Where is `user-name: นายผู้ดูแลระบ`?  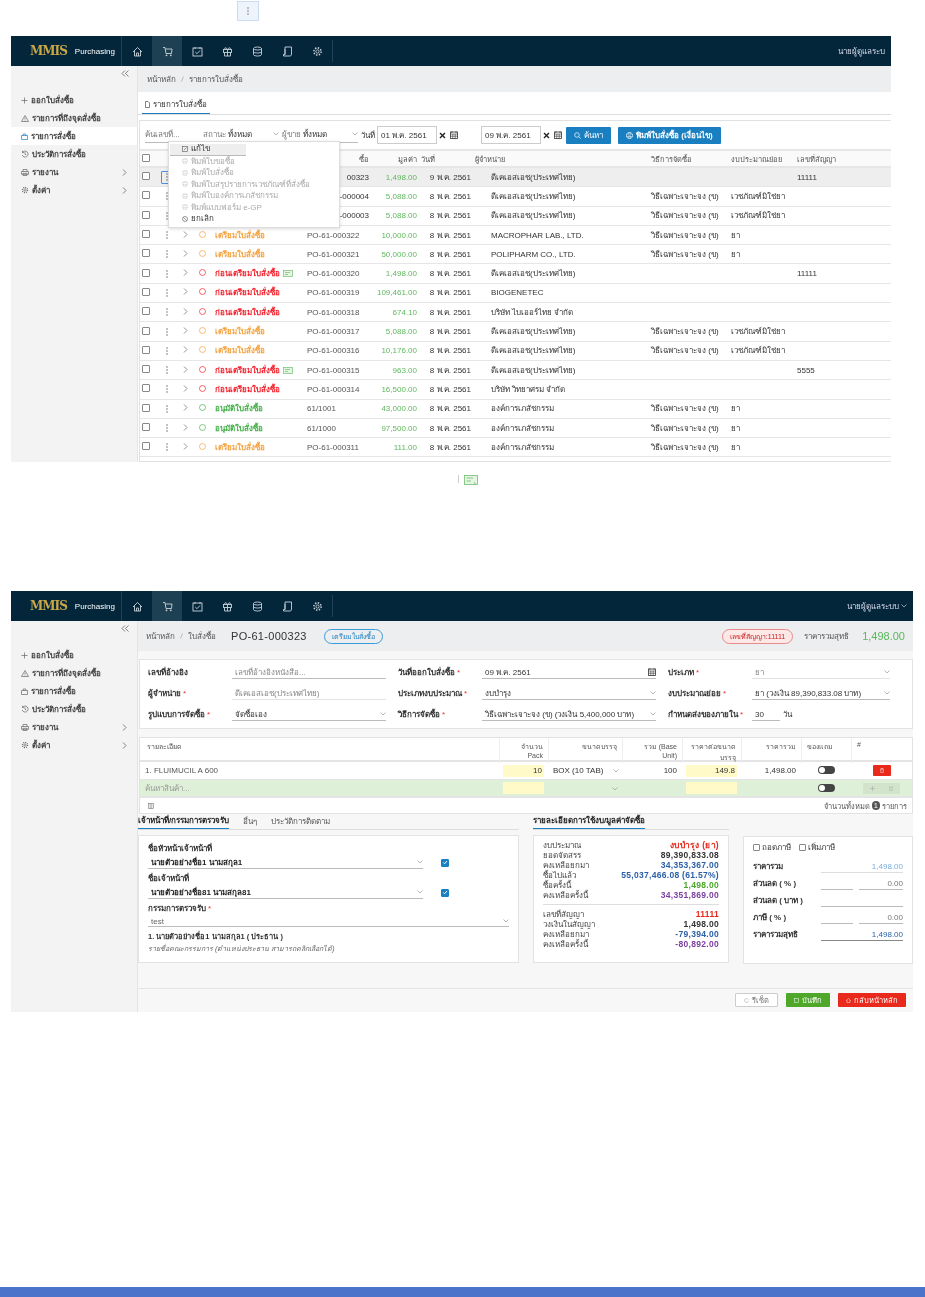 user-name: นายผู้ดูแลระบ is located at coordinates (861, 51).